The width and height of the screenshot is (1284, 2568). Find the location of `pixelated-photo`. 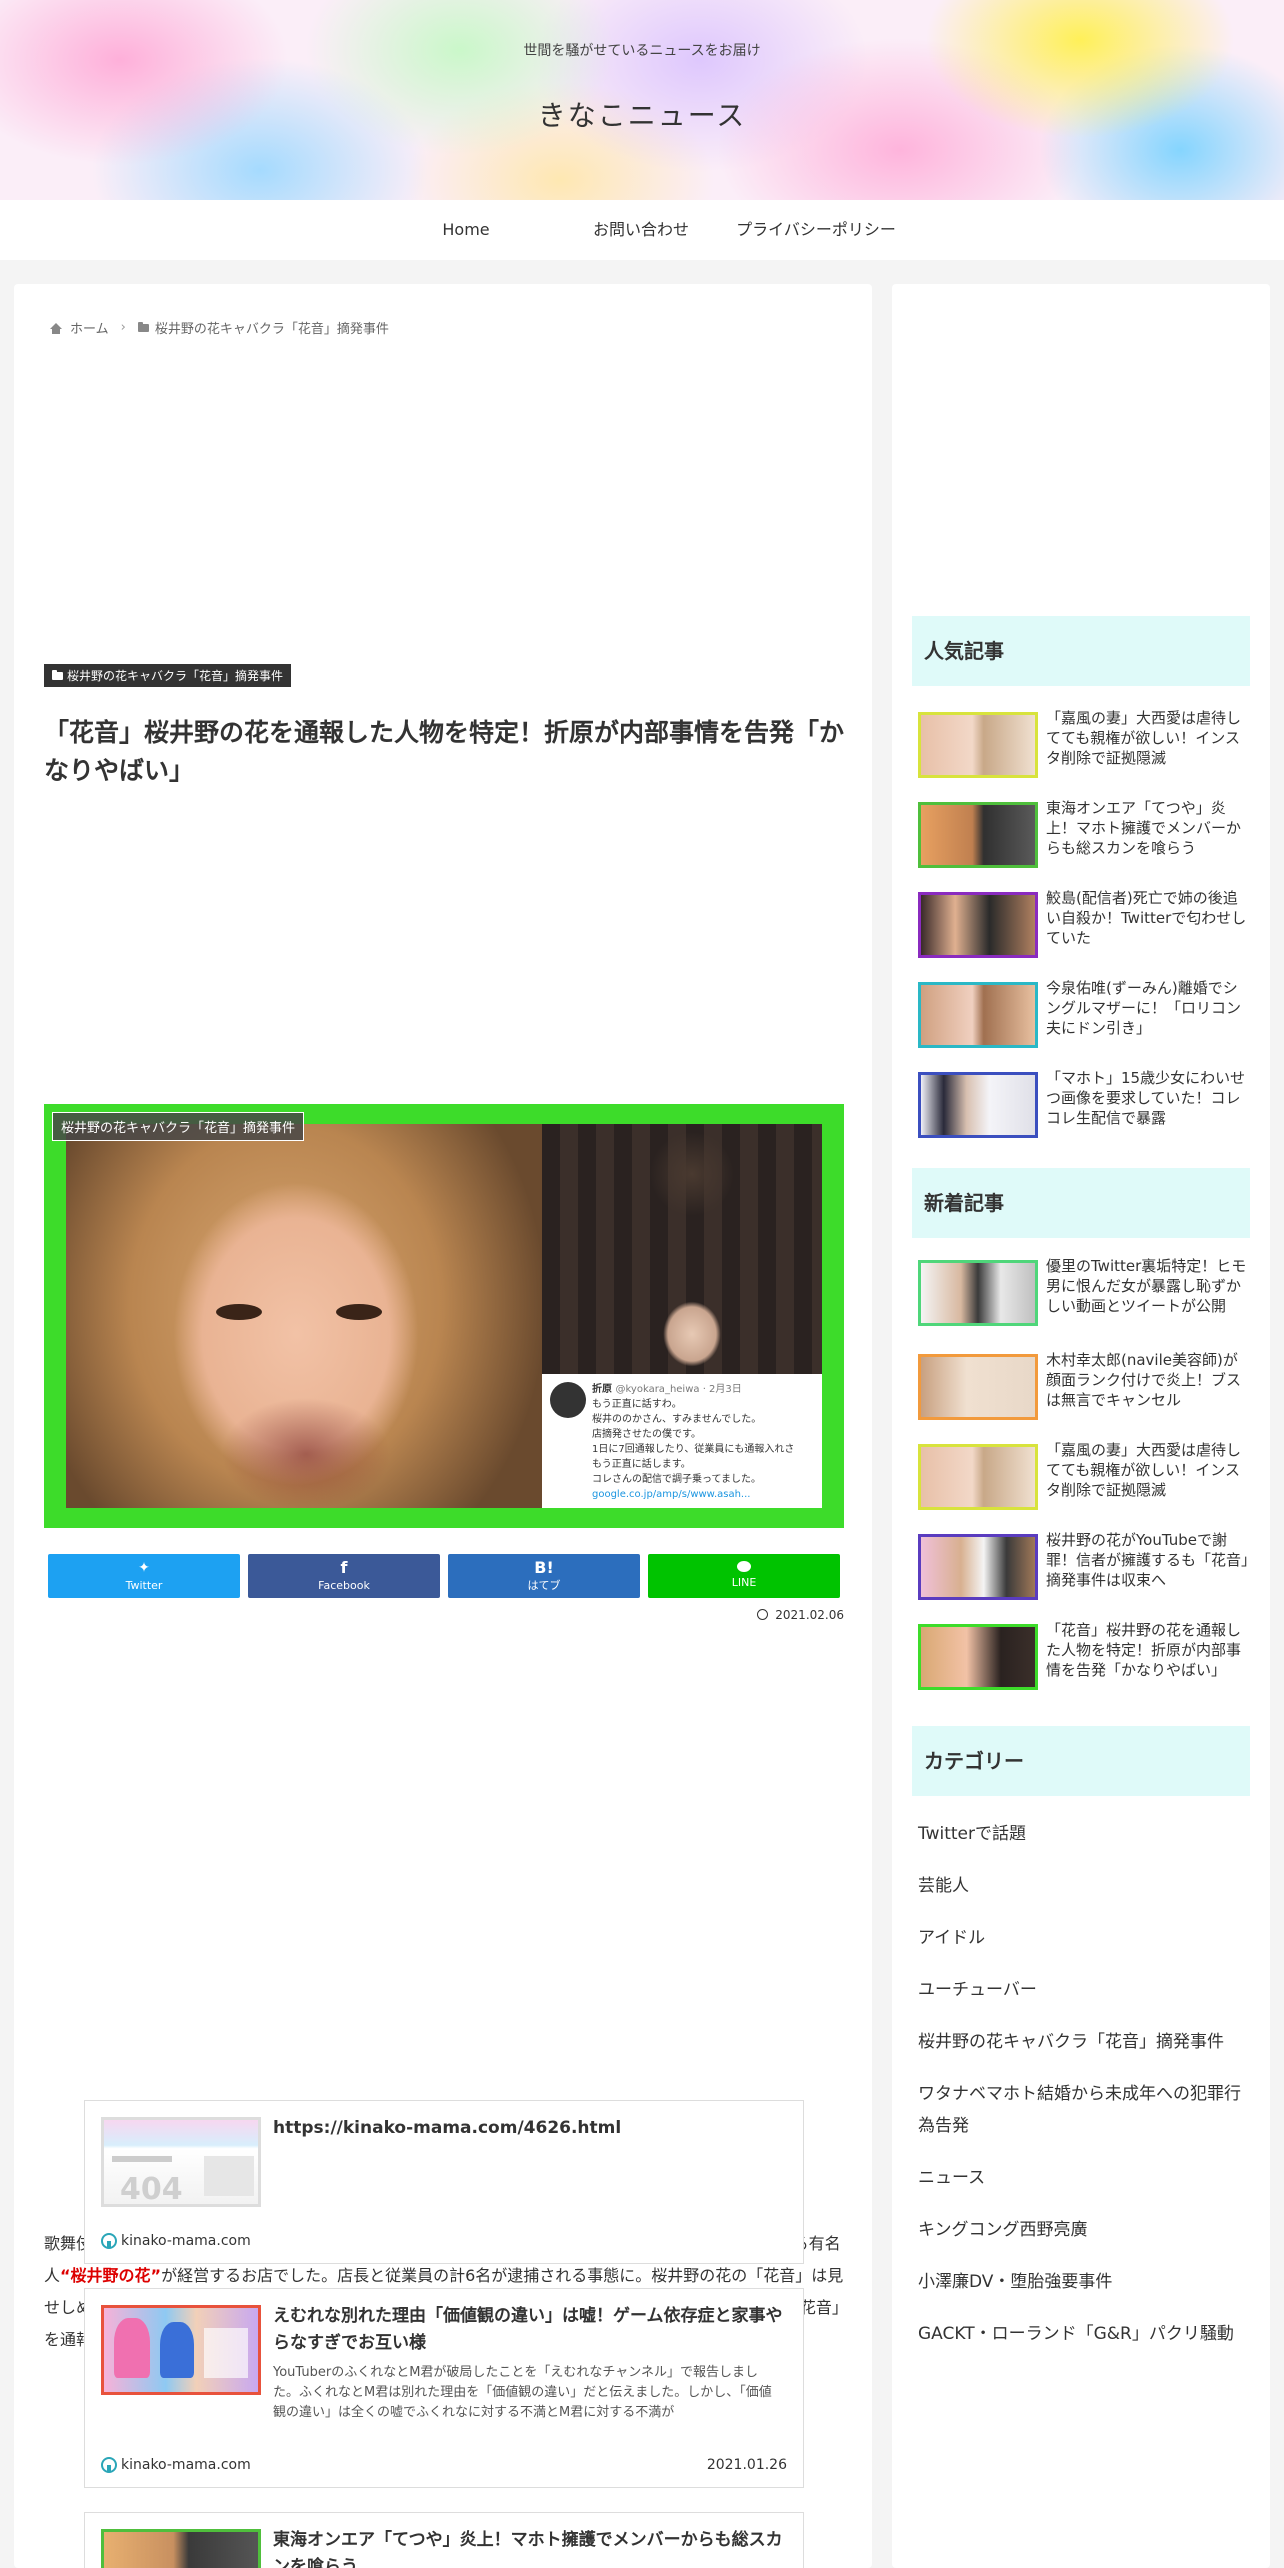

pixelated-photo is located at coordinates (682, 1249).